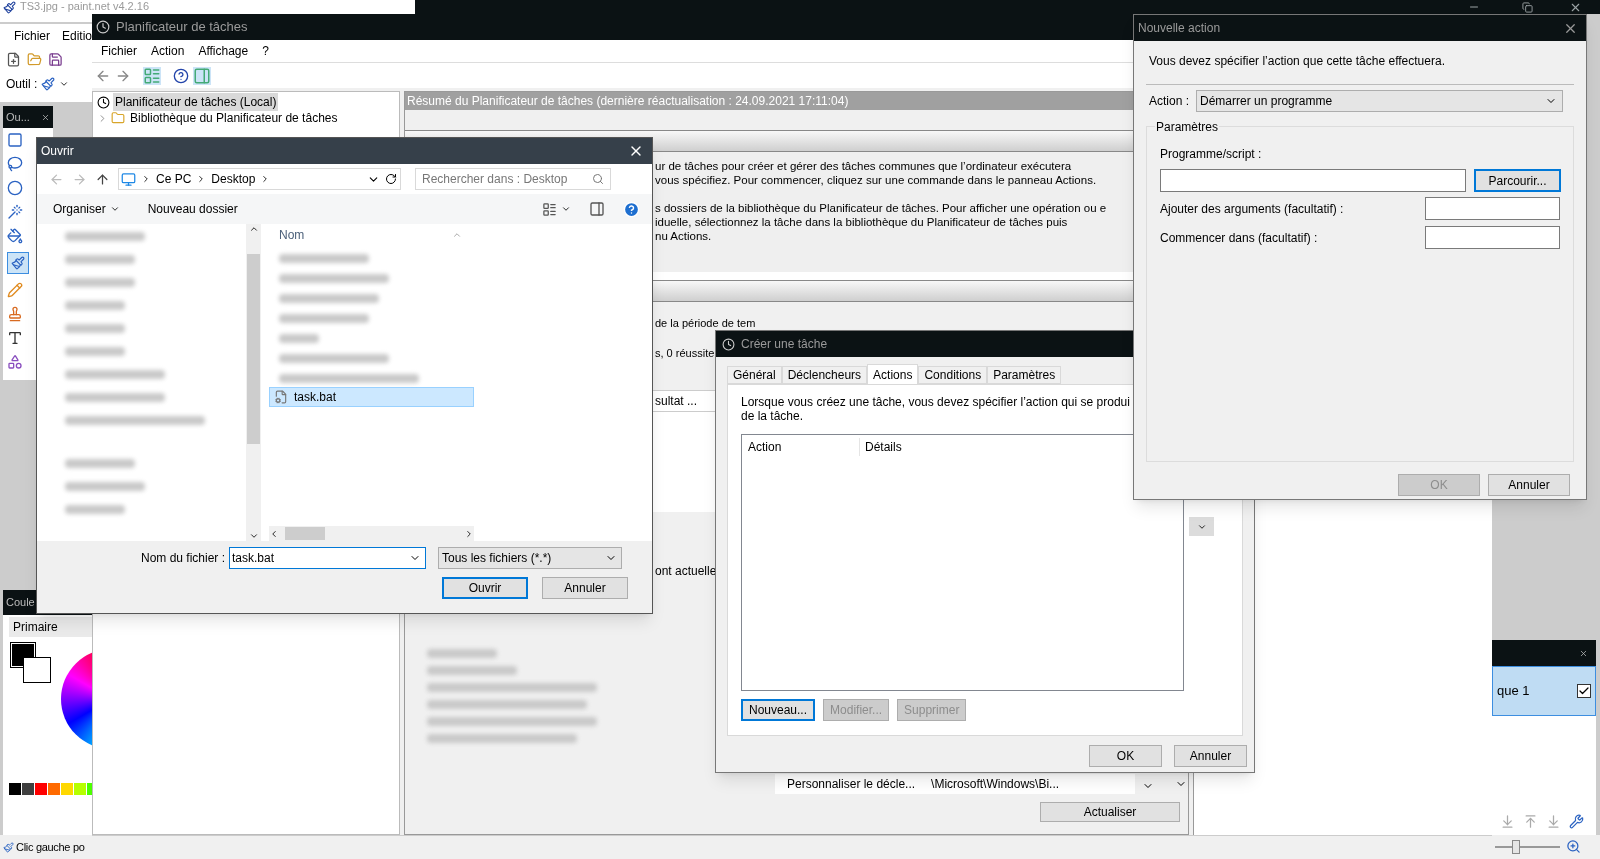 The width and height of the screenshot is (1600, 859). Describe the element at coordinates (259, 179) in the screenshot. I see `address-bar: Ce PC Desktop` at that location.